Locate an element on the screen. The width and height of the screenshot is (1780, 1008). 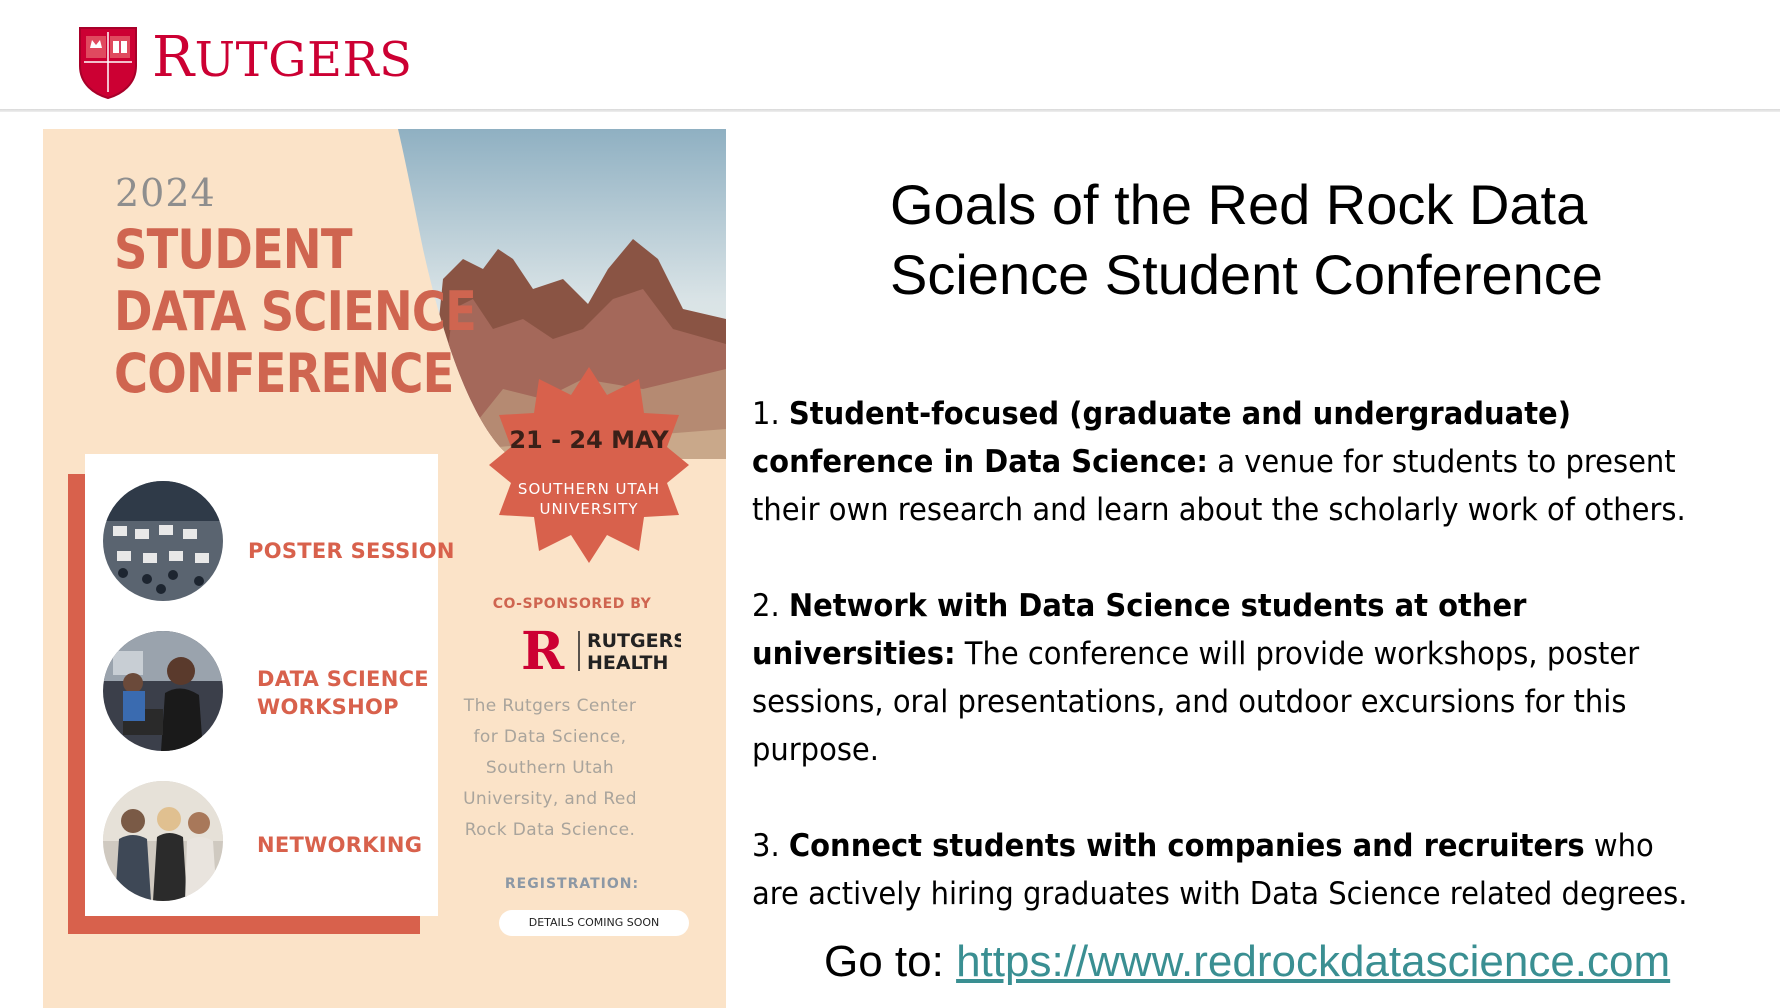
svg-text: R is located at coordinates (543, 650).